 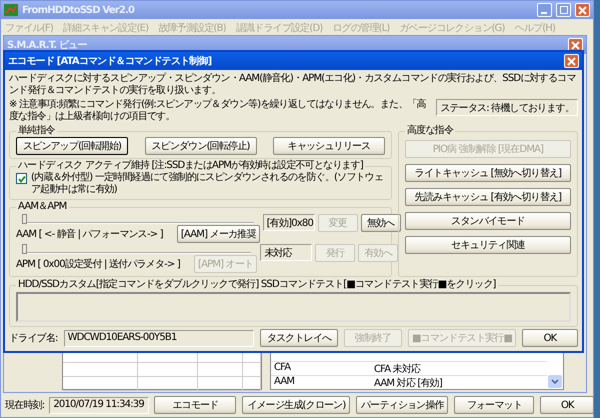 I want to click on maximize-icon, so click(x=564, y=10).